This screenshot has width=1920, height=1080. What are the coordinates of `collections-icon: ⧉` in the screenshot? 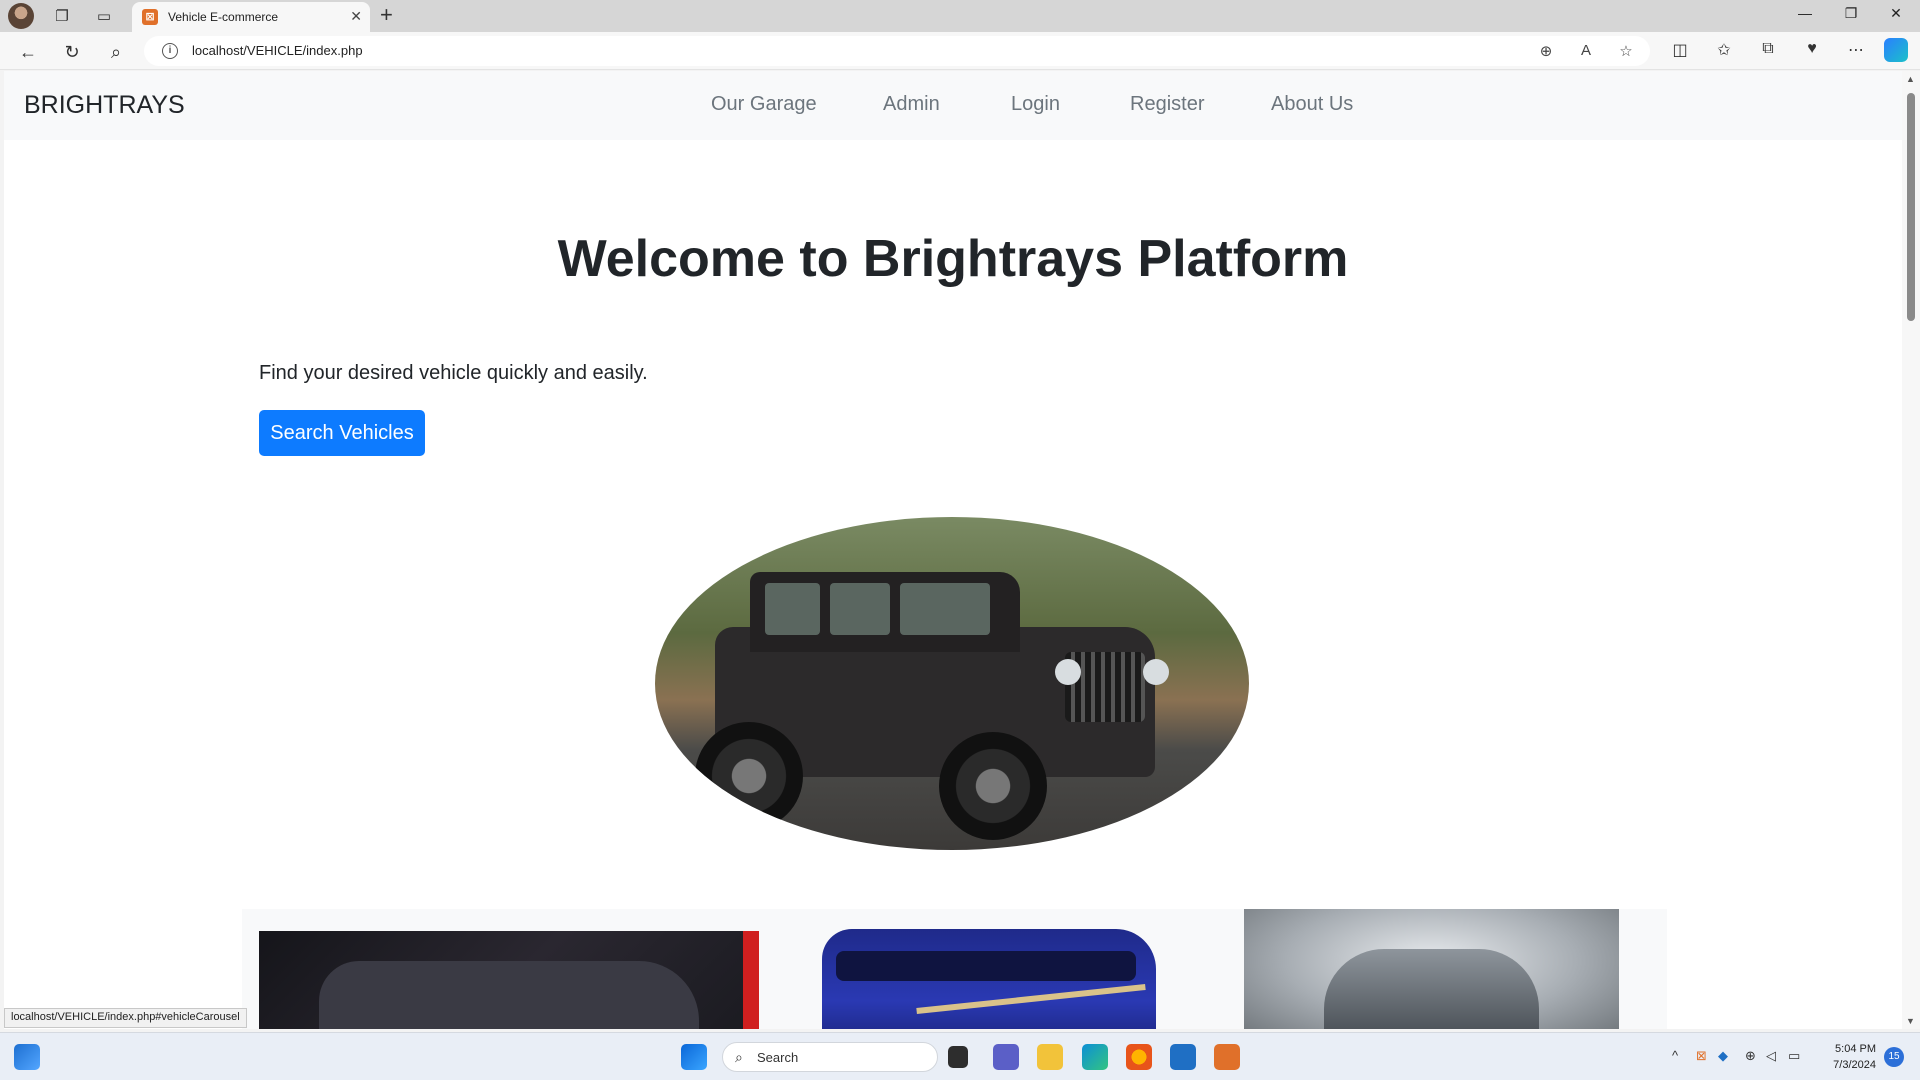 It's located at (1768, 49).